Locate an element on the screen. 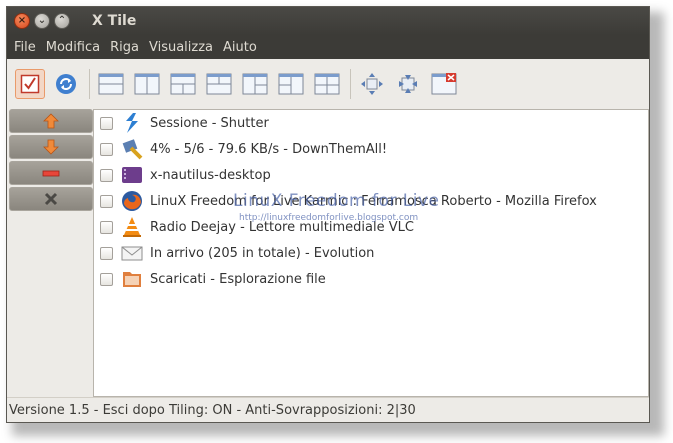 The width and height of the screenshot is (673, 443). close-windows-button is located at coordinates (444, 84).